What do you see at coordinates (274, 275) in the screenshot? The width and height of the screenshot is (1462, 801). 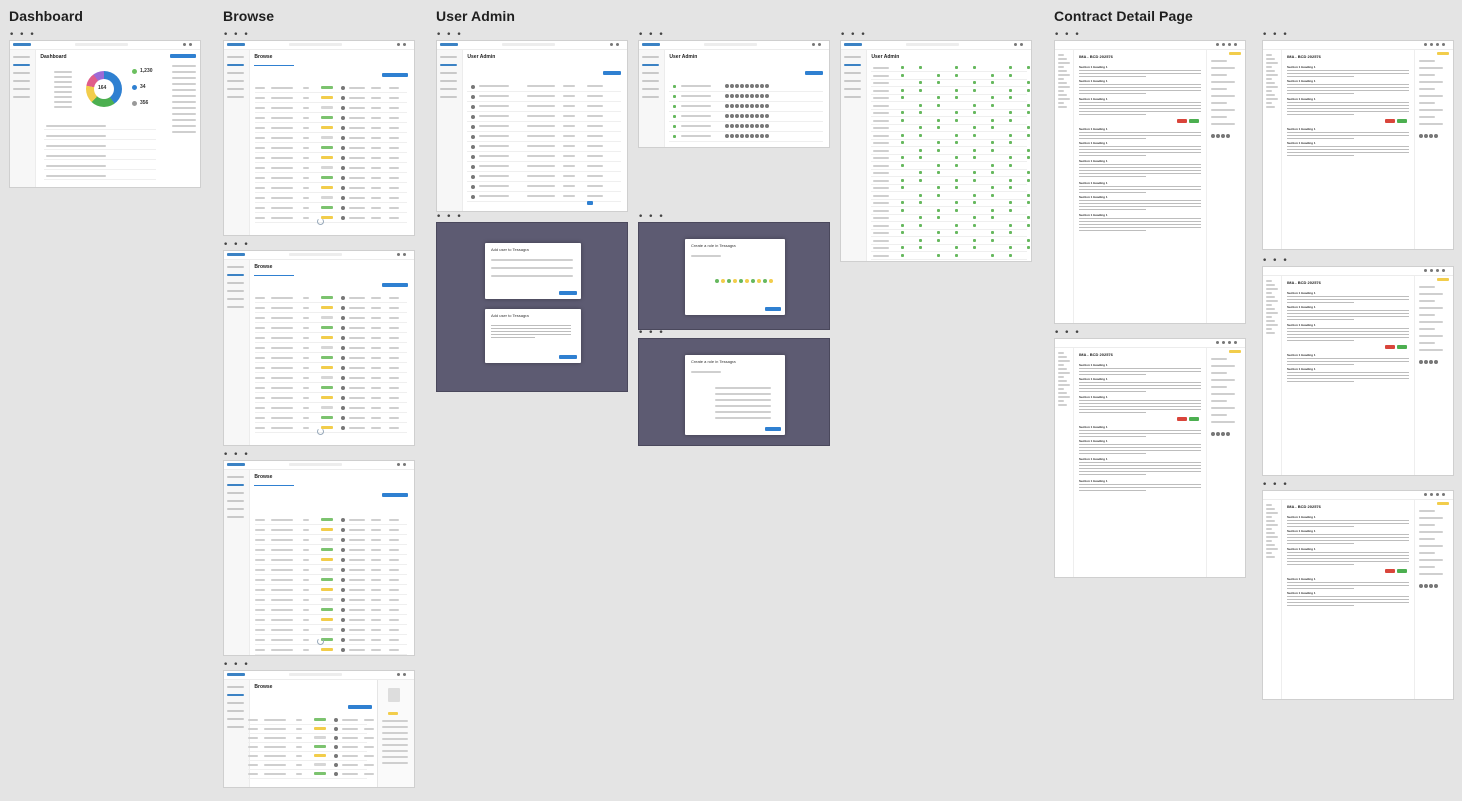 I see `tab-active` at bounding box center [274, 275].